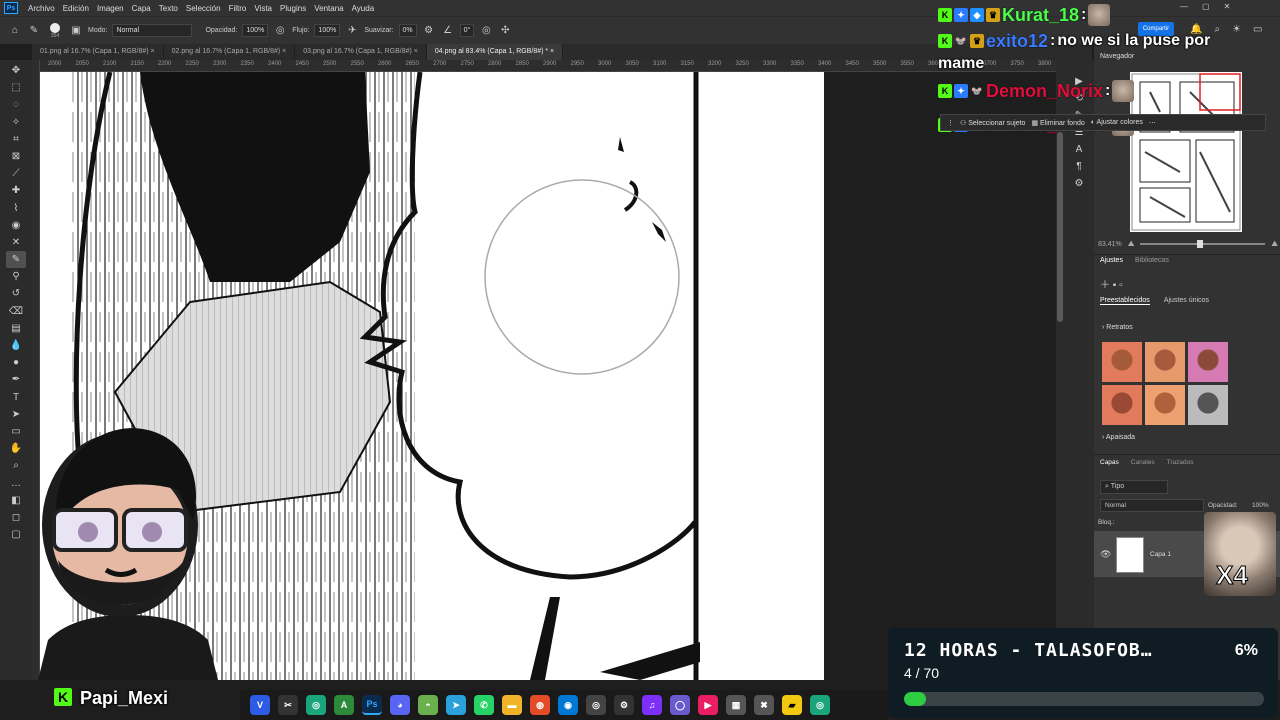 This screenshot has height=720, width=1280. Describe the element at coordinates (15, 31) in the screenshot. I see `home-icon: ⌂` at that location.